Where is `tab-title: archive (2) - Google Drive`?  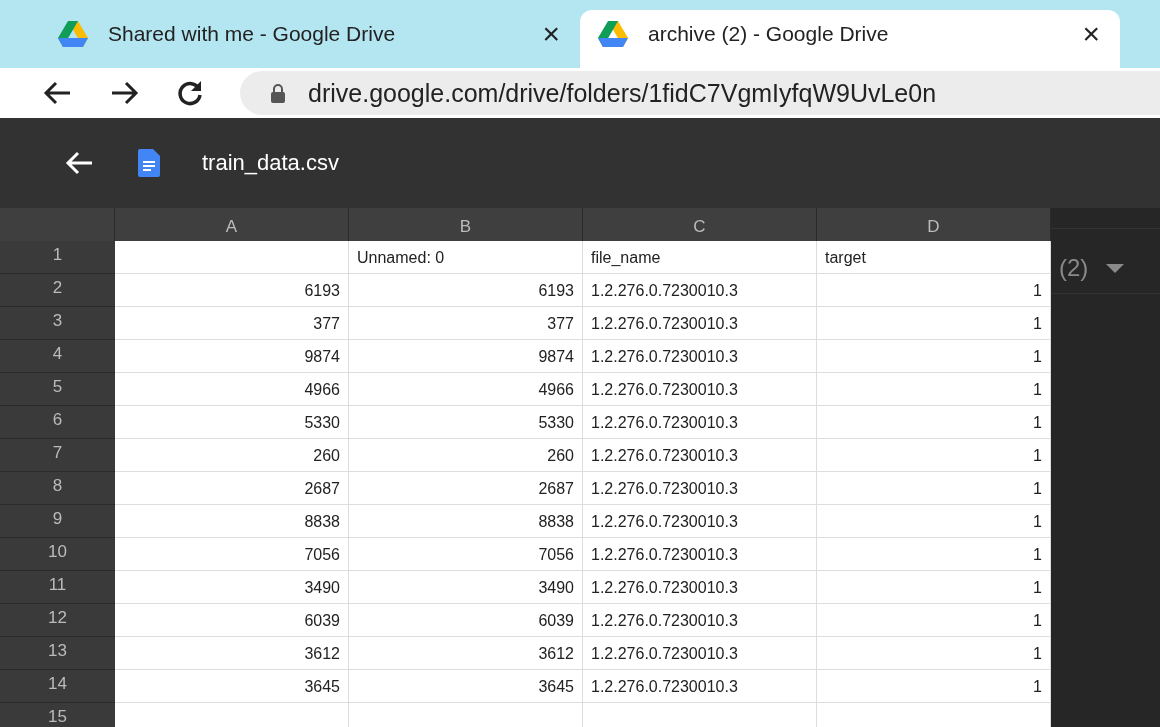
tab-title: archive (2) - Google Drive is located at coordinates (769, 34).